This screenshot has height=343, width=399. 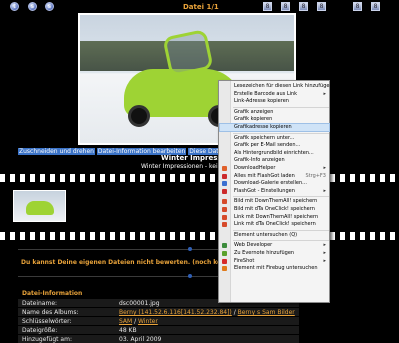 I want to click on firebug-icon, so click(x=224, y=269).